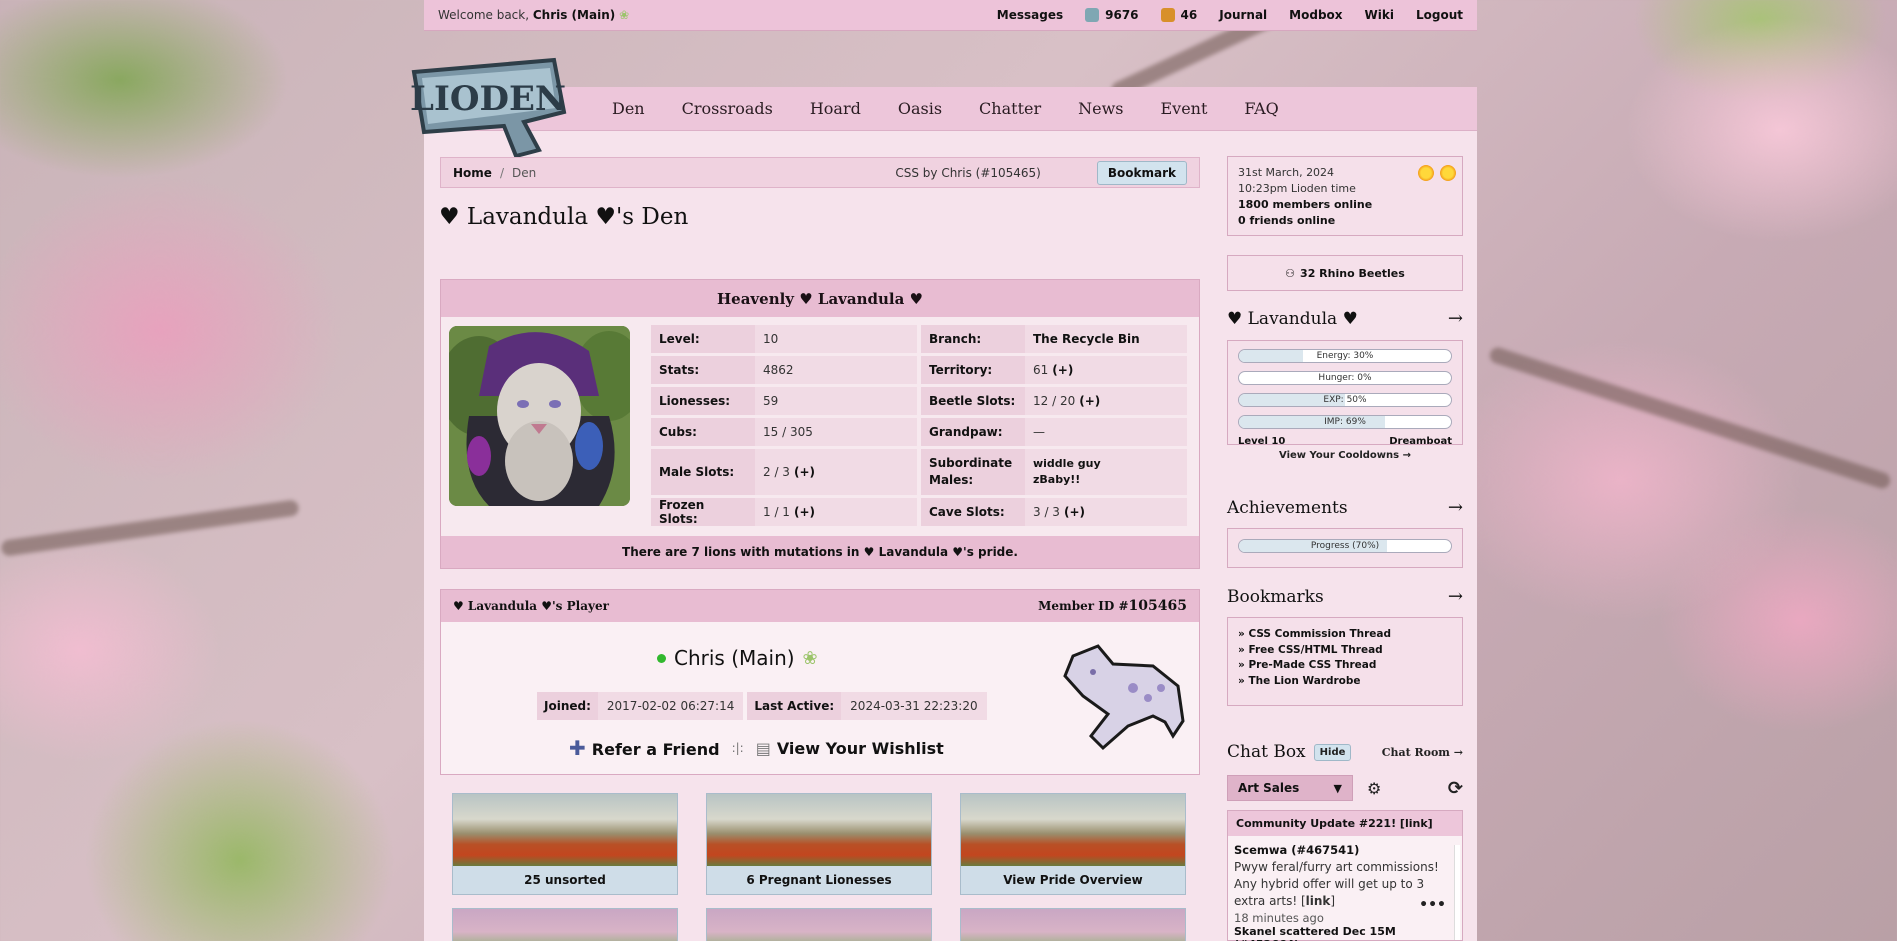  Describe the element at coordinates (867, 706) in the screenshot. I see `last-active-date: Last Active: 2024-03-31 22:23:20` at that location.